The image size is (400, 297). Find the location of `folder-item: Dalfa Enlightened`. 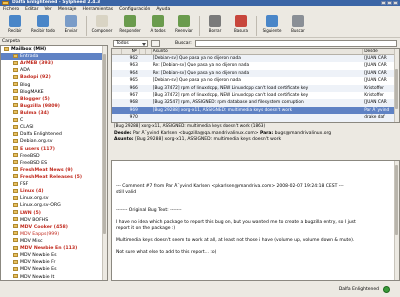

folder-item: Dalfa Enlightened is located at coordinates (54, 134).